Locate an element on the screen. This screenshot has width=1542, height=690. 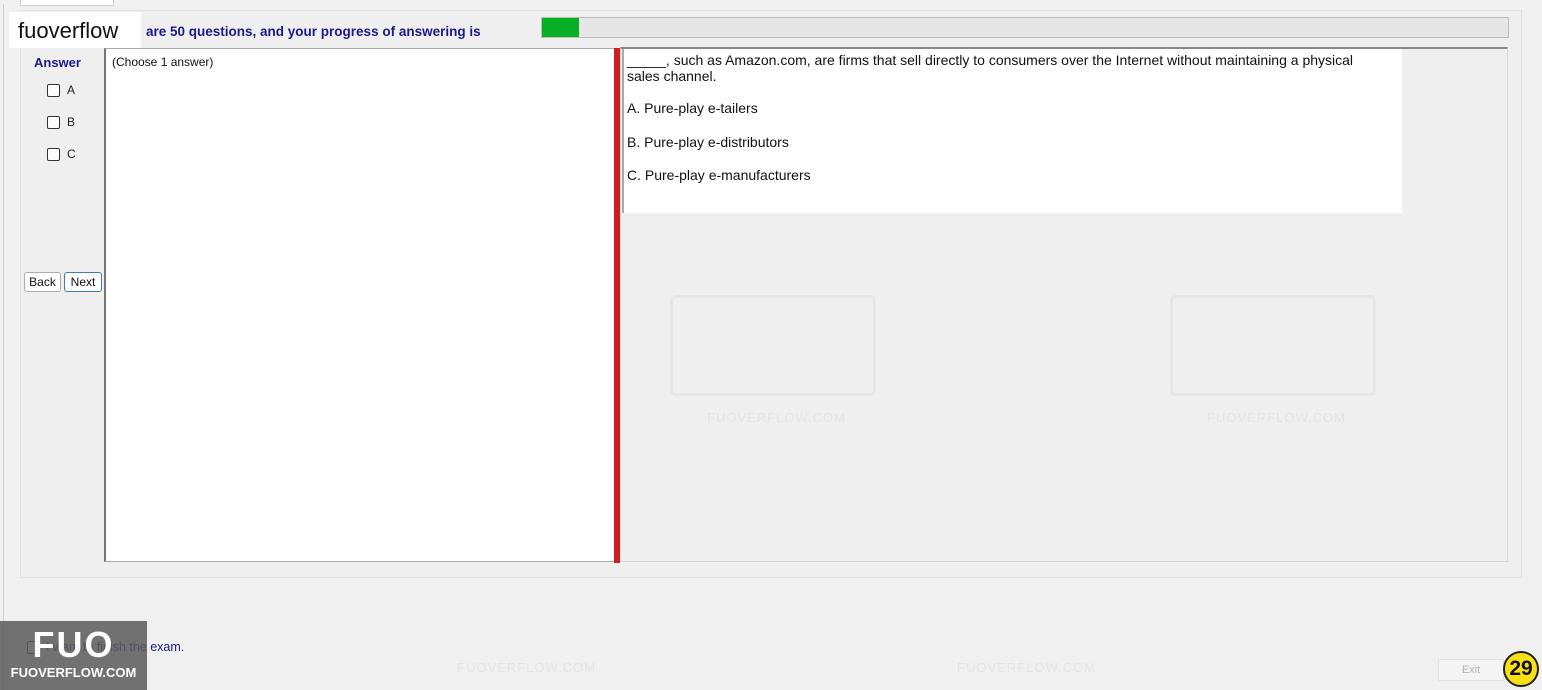
question-number-badge: 29 is located at coordinates (1521, 669).